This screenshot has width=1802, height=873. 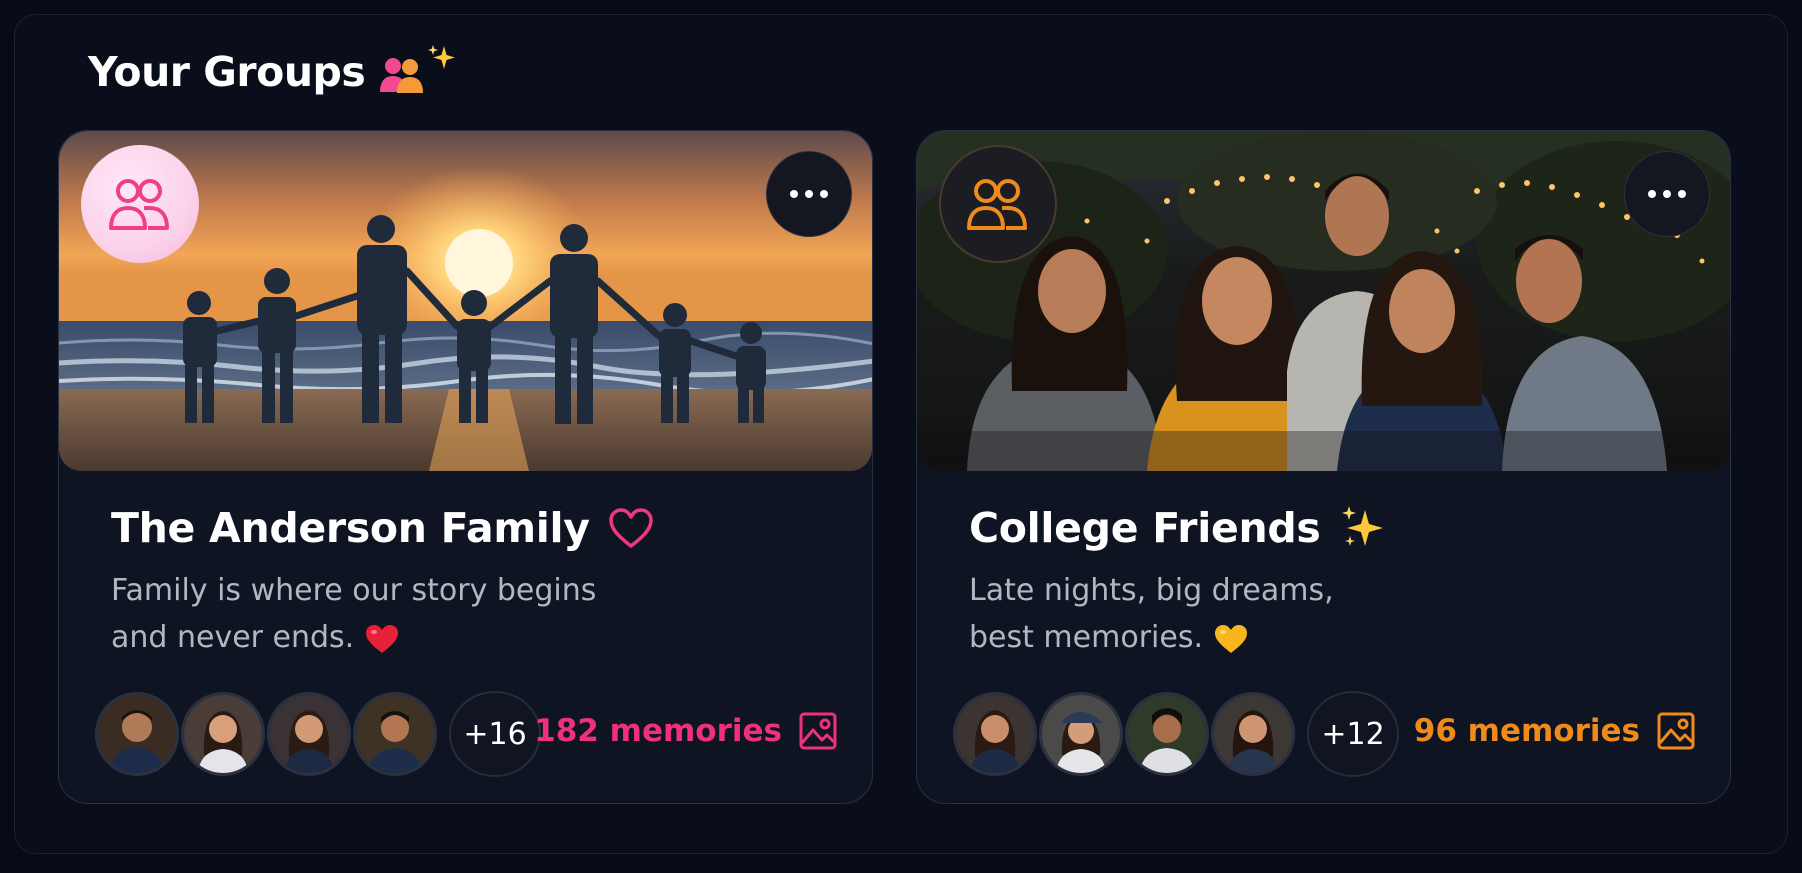 What do you see at coordinates (227, 72) in the screenshot?
I see `section-title: Your Groups` at bounding box center [227, 72].